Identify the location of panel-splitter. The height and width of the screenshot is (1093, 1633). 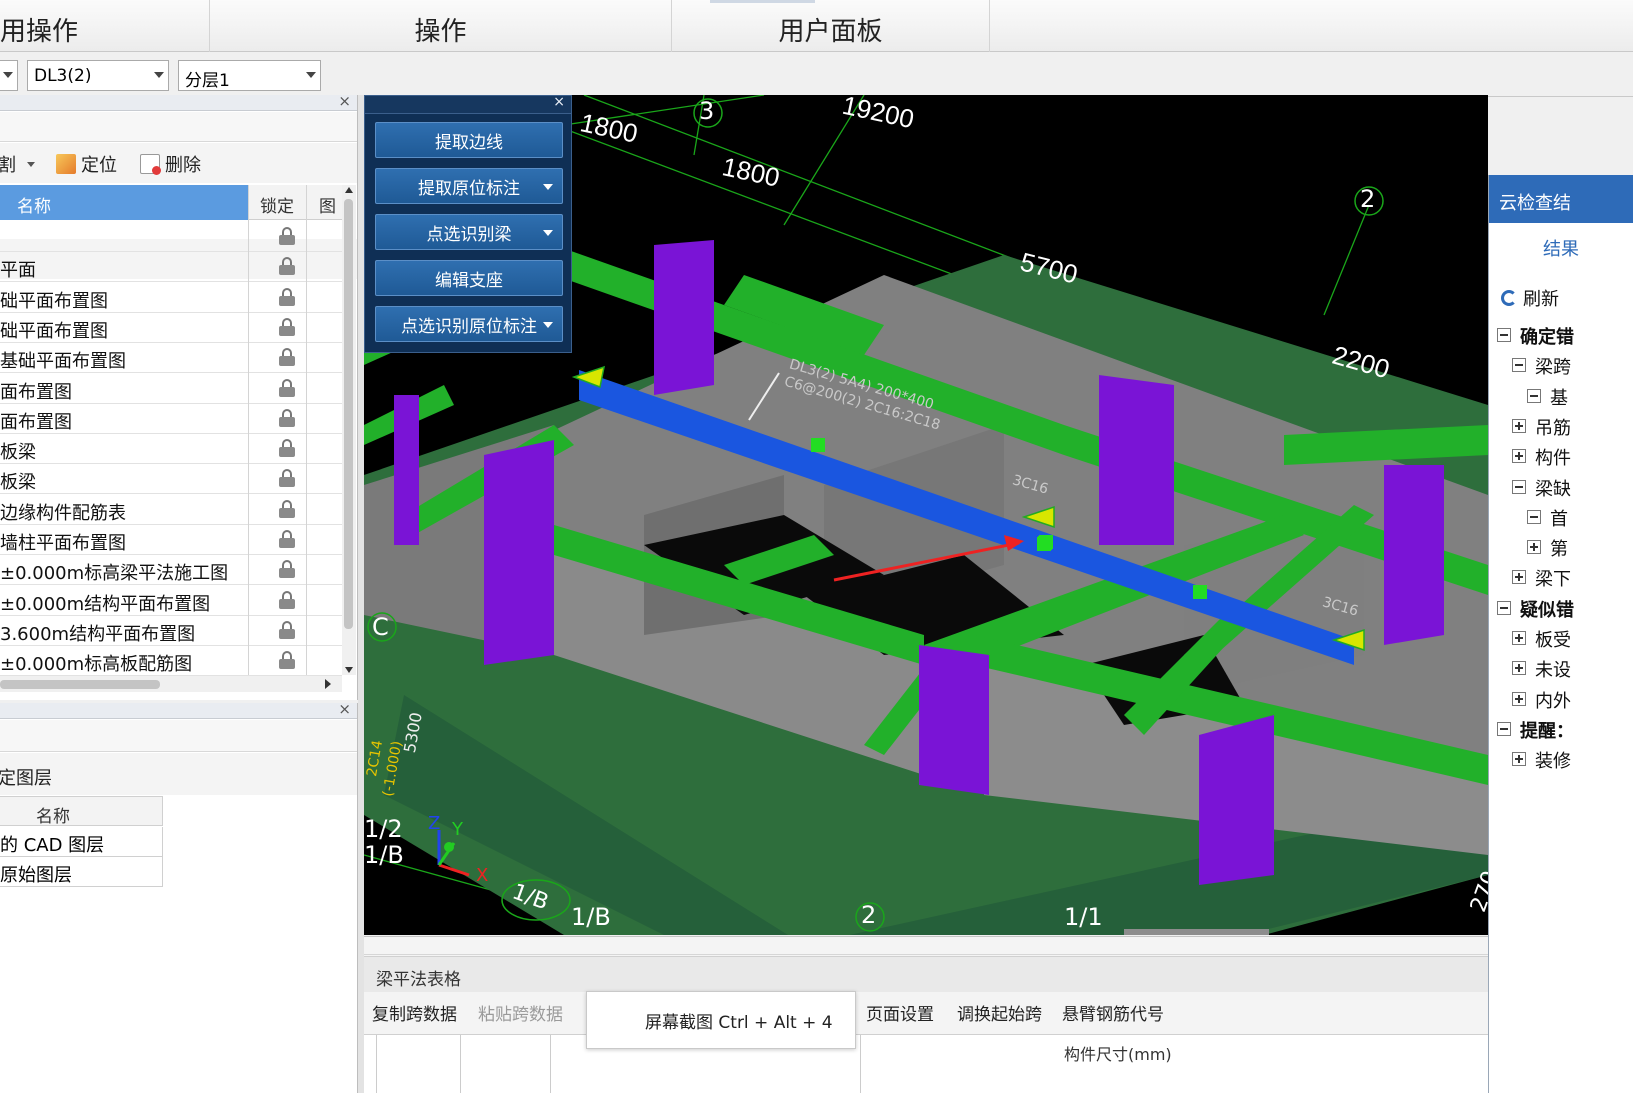
(926, 946).